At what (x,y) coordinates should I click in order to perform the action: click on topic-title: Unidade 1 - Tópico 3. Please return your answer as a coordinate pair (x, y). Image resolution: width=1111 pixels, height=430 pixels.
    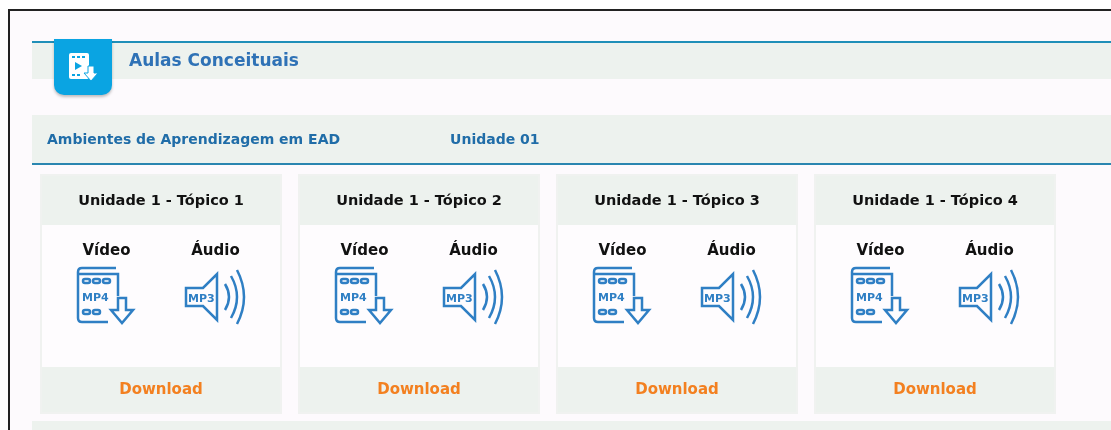
    Looking at the image, I should click on (677, 200).